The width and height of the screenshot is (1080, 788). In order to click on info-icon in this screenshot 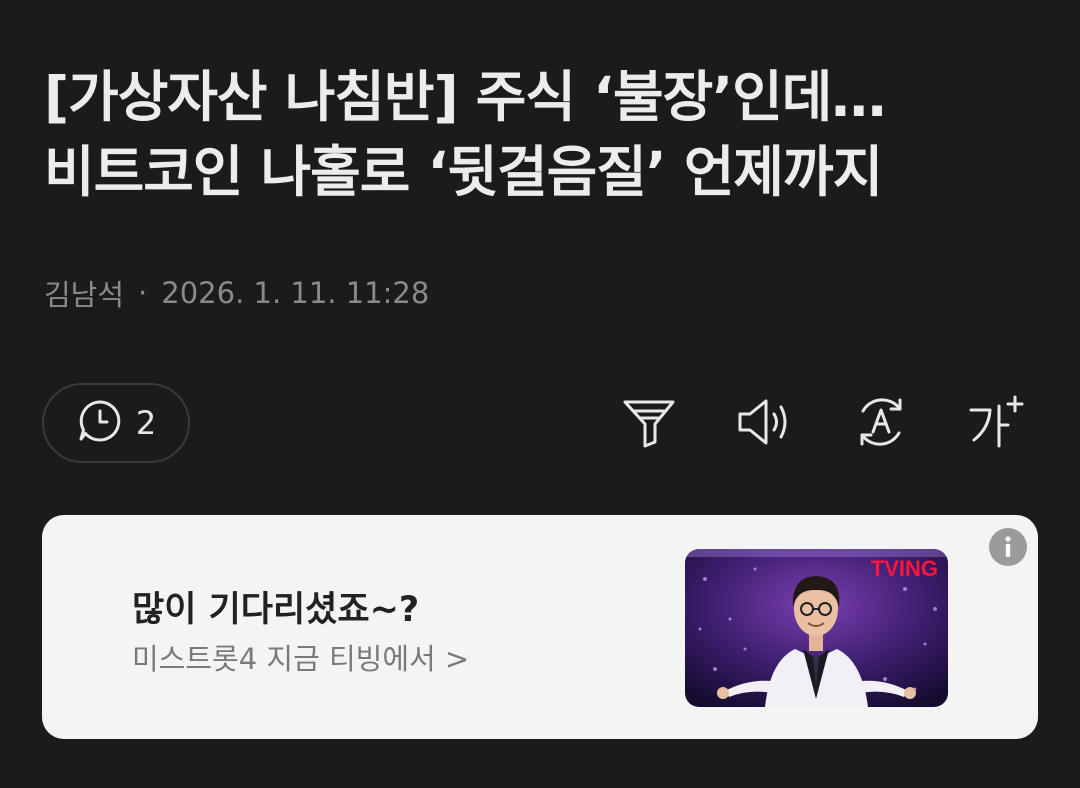, I will do `click(1008, 547)`.